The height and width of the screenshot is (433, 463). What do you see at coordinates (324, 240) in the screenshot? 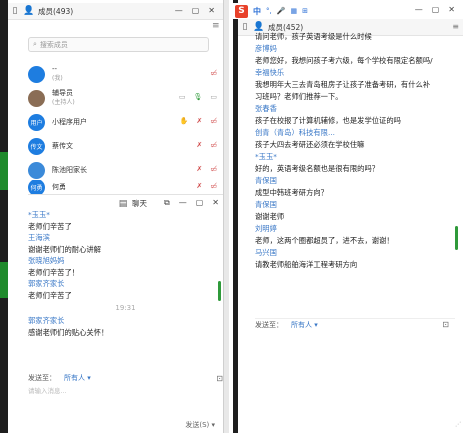
I see `message-text: 老师，这两个圈都超员了，进不去，谢谢！` at bounding box center [324, 240].